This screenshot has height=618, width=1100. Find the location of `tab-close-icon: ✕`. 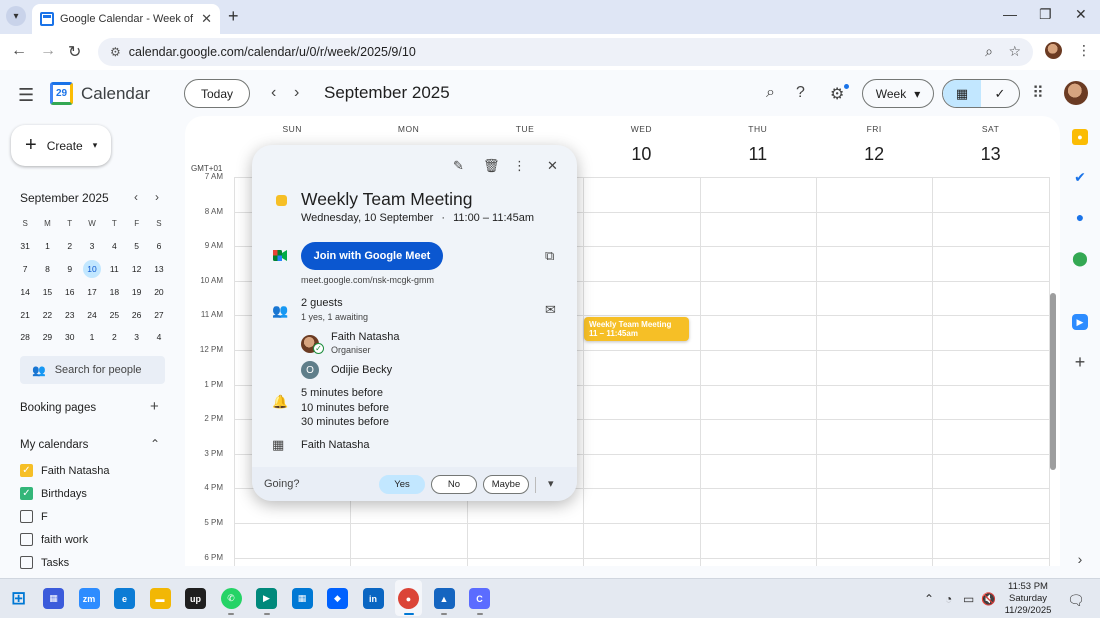

tab-close-icon: ✕ is located at coordinates (206, 19).